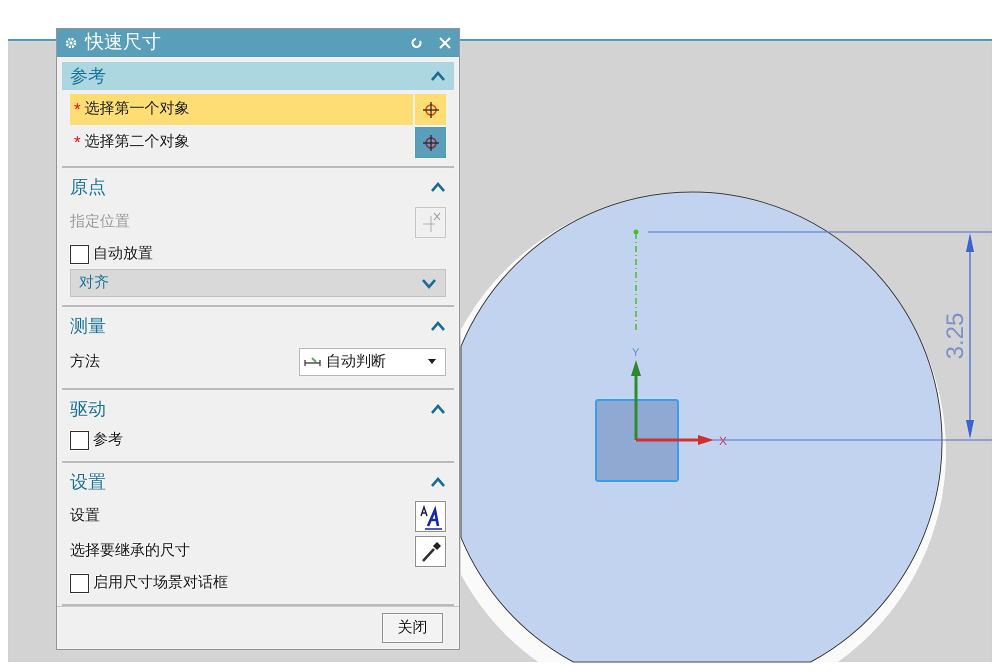  I want to click on field-label: 指定位置, so click(100, 222).